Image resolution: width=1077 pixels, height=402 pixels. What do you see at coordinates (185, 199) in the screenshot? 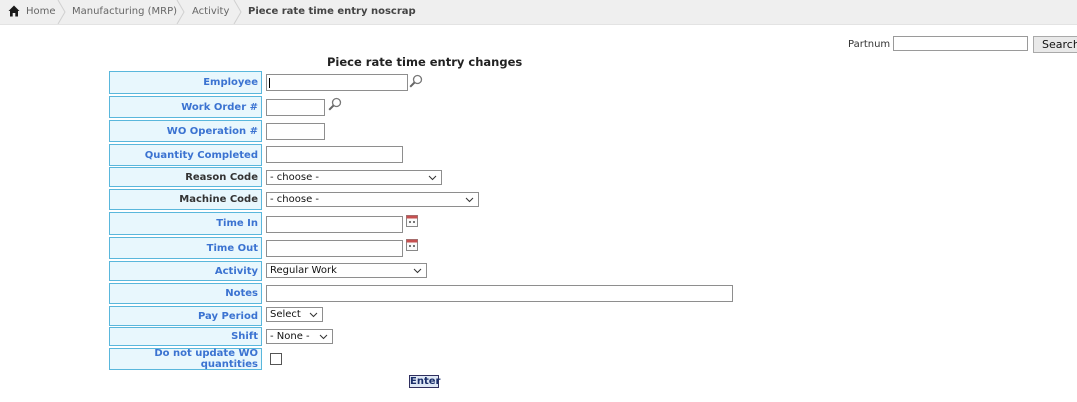
I see `machine-code-label: Machine Code` at bounding box center [185, 199].